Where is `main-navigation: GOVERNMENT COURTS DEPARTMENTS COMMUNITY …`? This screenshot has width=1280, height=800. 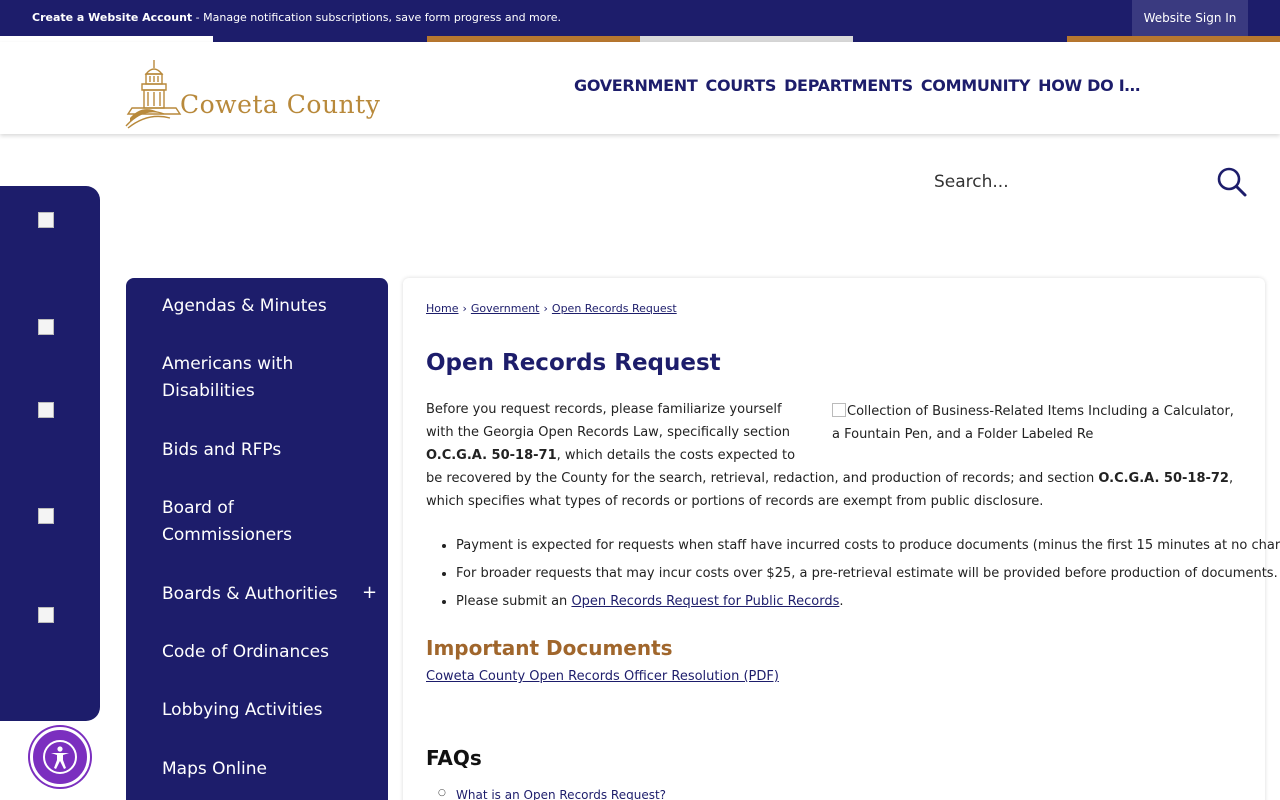 main-navigation: GOVERNMENT COURTS DEPARTMENTS COMMUNITY … is located at coordinates (857, 85).